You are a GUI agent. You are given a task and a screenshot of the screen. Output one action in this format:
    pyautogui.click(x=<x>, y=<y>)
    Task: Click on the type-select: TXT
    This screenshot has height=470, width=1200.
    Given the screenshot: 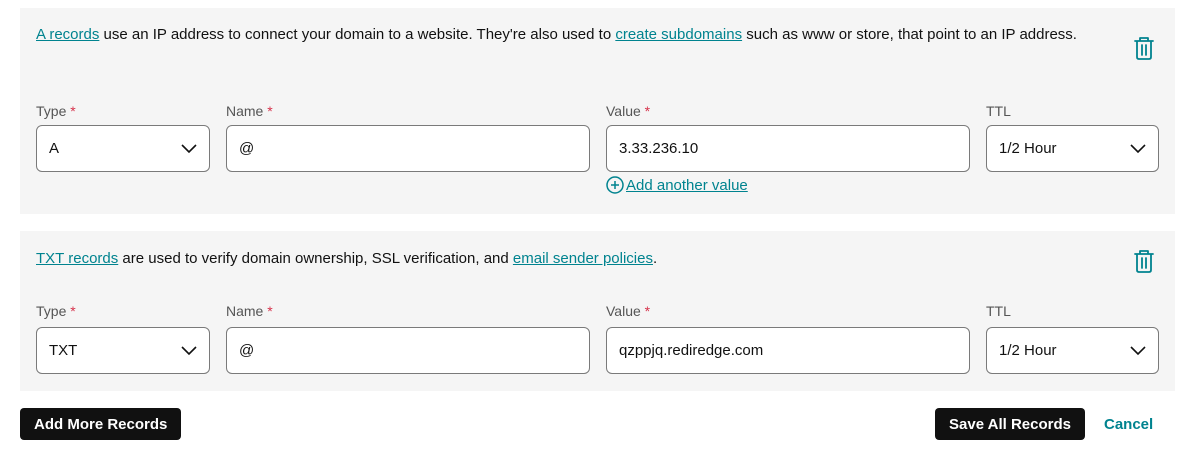 What is the action you would take?
    pyautogui.click(x=123, y=350)
    